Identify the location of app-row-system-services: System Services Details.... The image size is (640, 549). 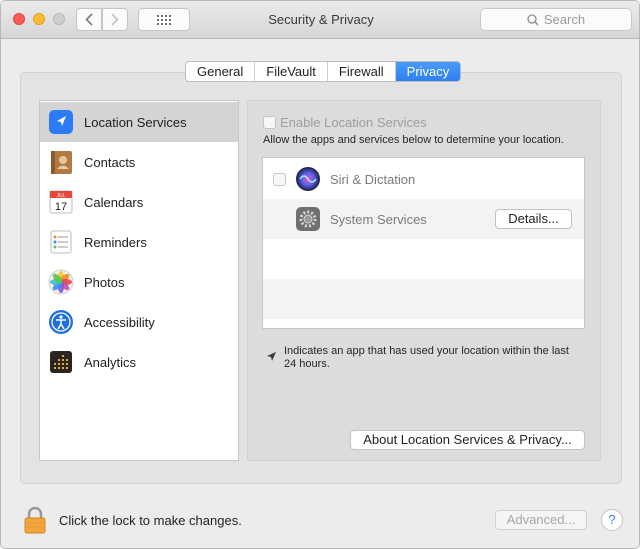
(423, 219).